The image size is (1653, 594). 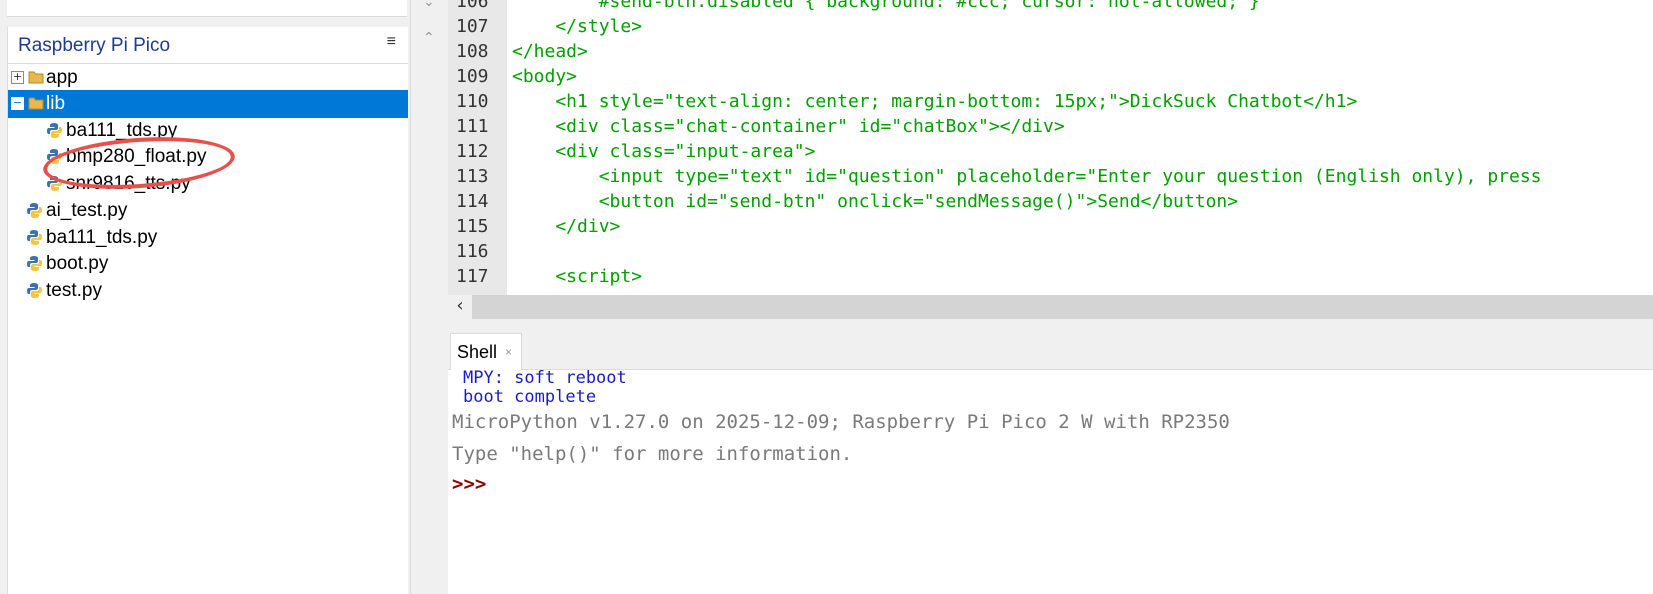 I want to click on tree-item-label: lib, so click(x=56, y=103).